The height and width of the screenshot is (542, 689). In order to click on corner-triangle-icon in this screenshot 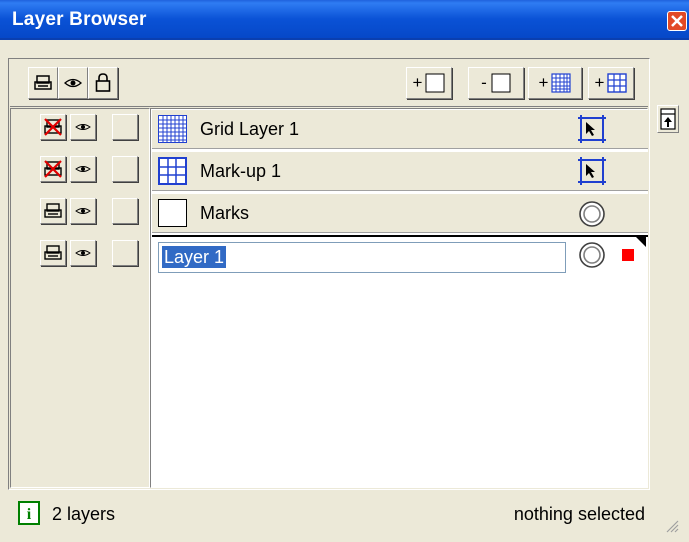, I will do `click(641, 242)`.